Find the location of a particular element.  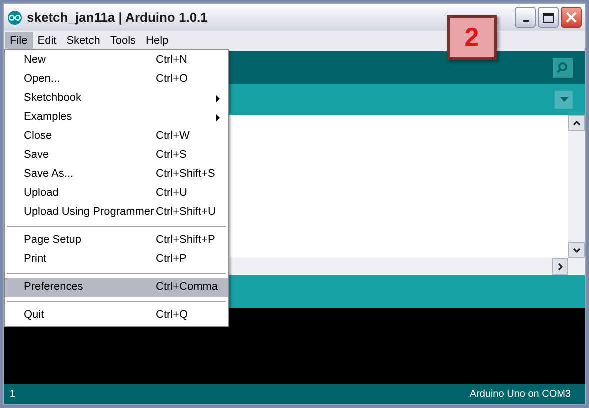

vertical-scrollbar is located at coordinates (576, 186).